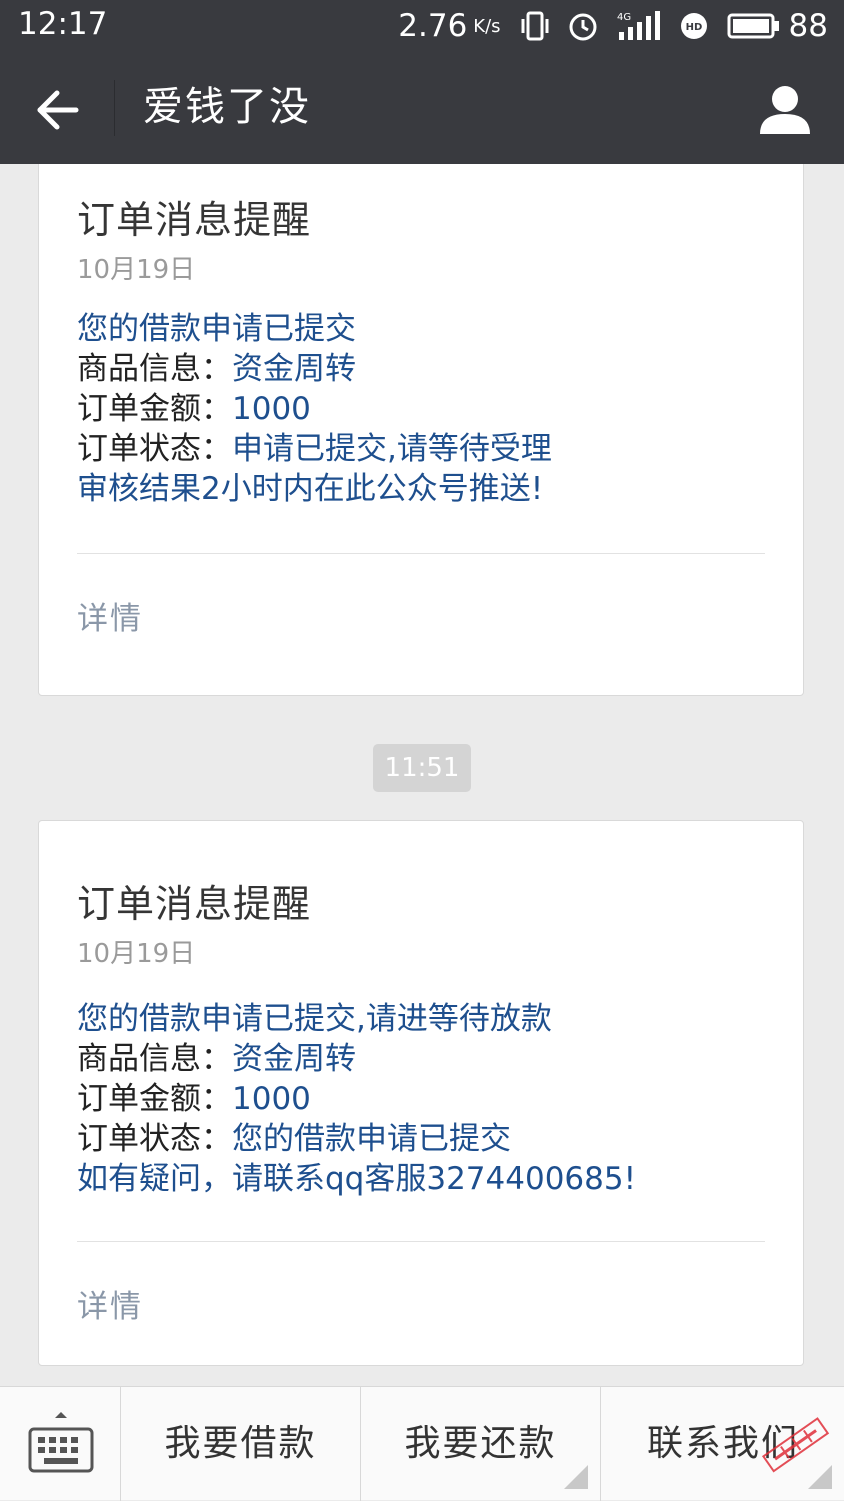 The height and width of the screenshot is (1501, 844). Describe the element at coordinates (795, 1445) in the screenshot. I see `watermark-logo-icon` at that location.